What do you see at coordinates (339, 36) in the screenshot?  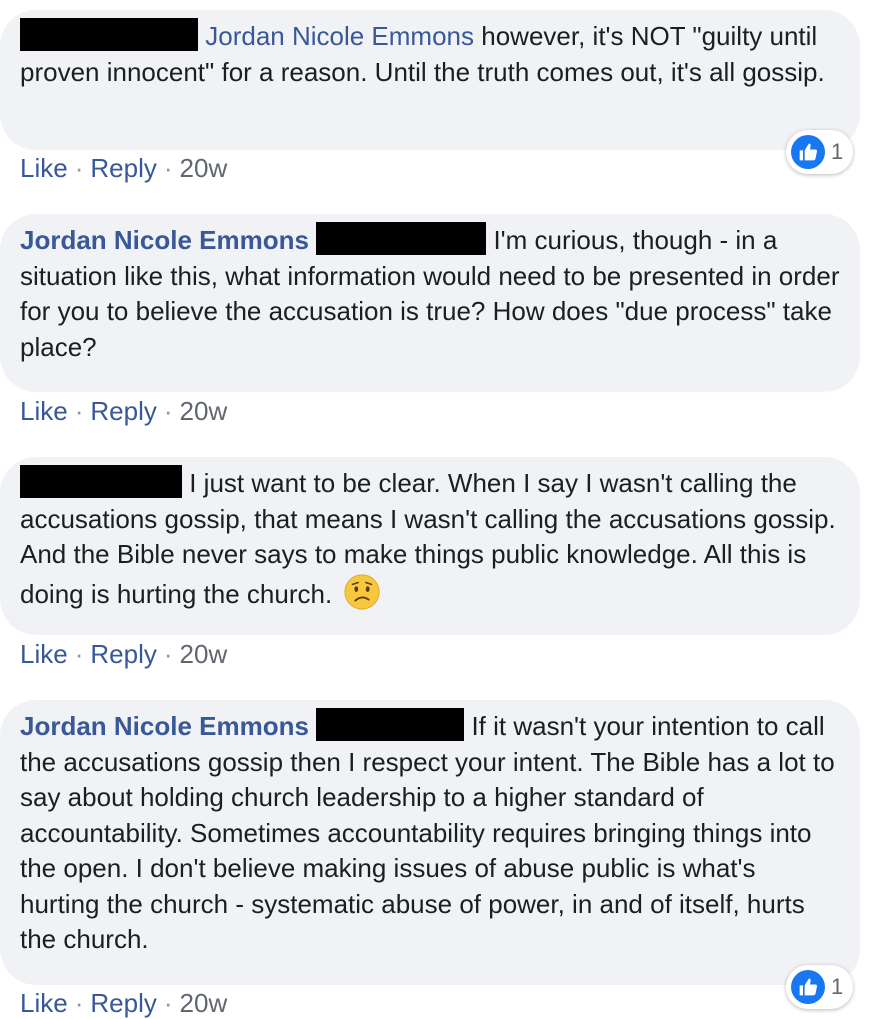 I see `comment-author-mention: Jordan Nicole Emmons` at bounding box center [339, 36].